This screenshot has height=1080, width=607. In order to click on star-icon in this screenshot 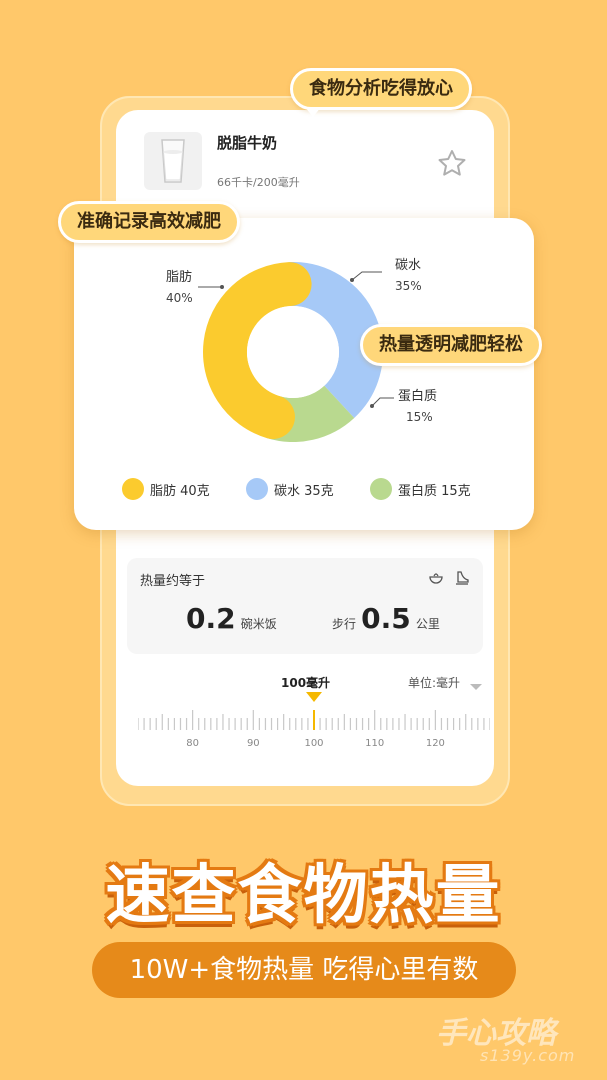, I will do `click(452, 163)`.